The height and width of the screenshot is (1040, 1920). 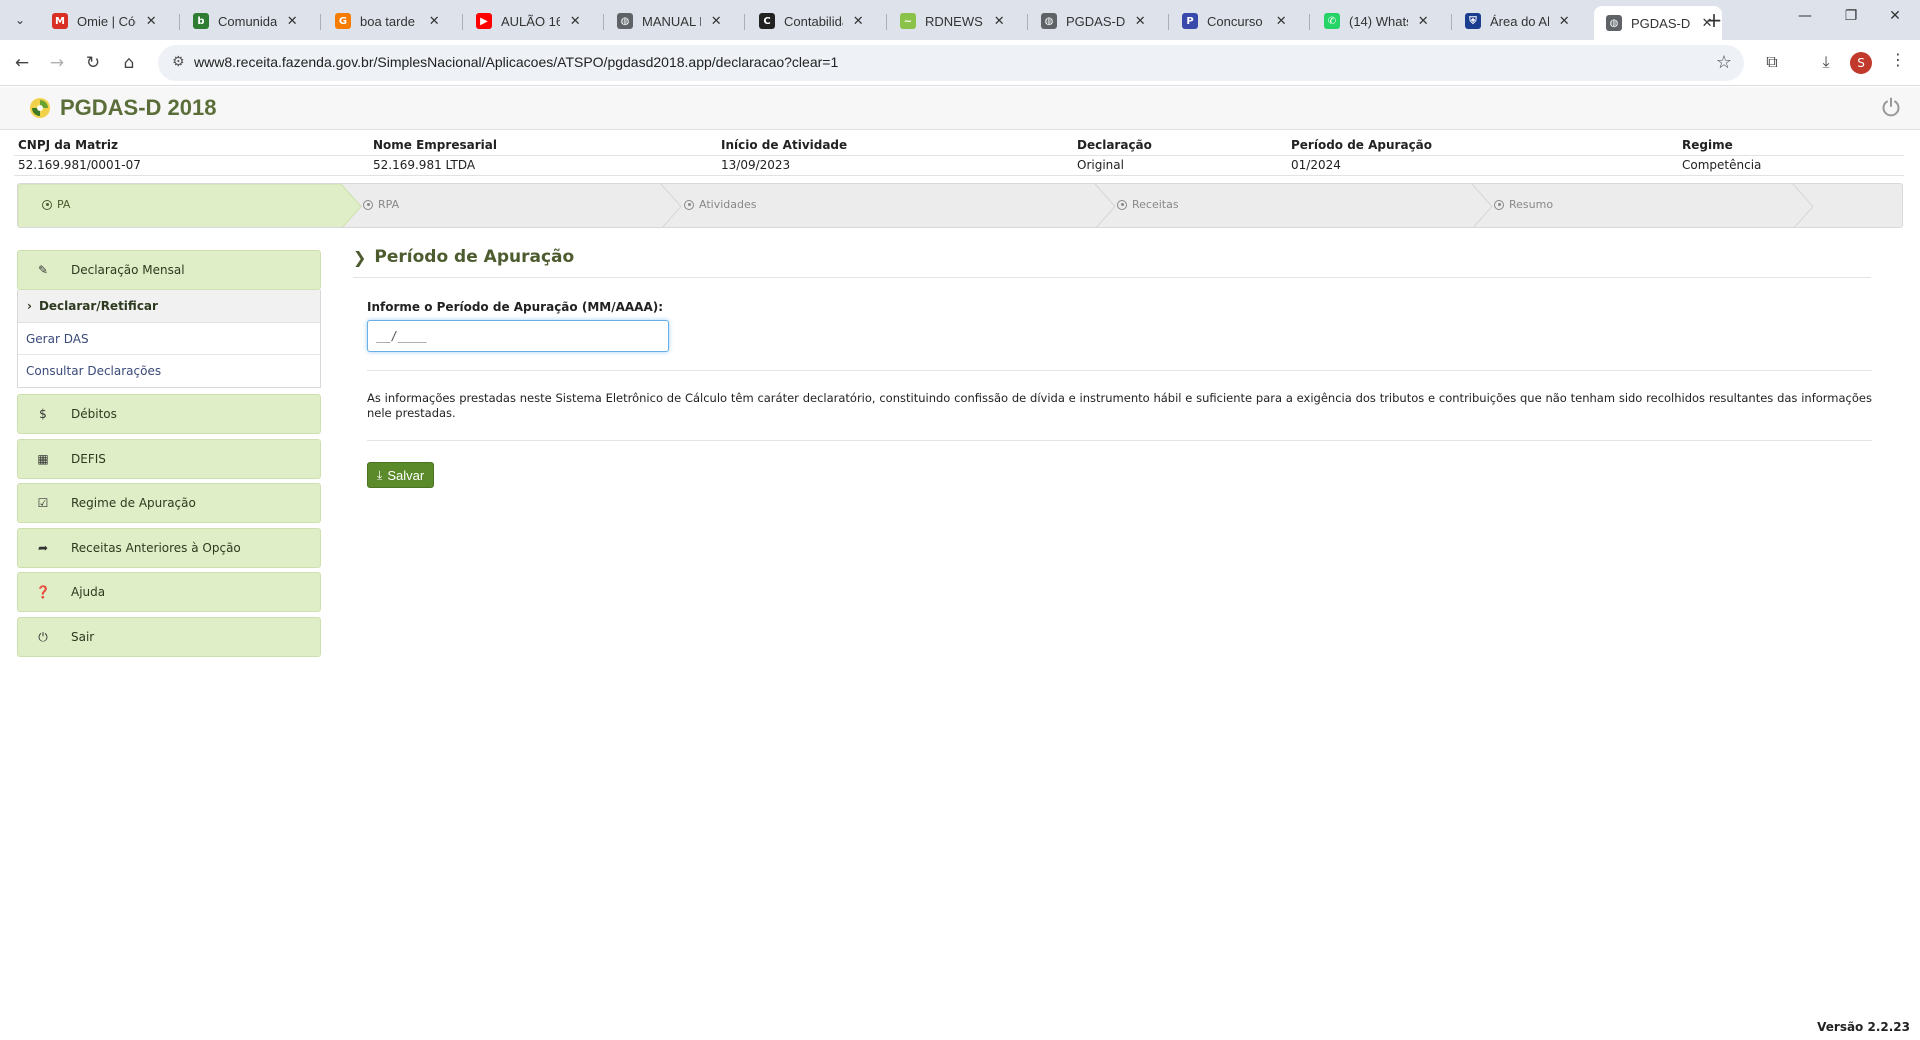 I want to click on gmail-icon: M, so click(x=60, y=21).